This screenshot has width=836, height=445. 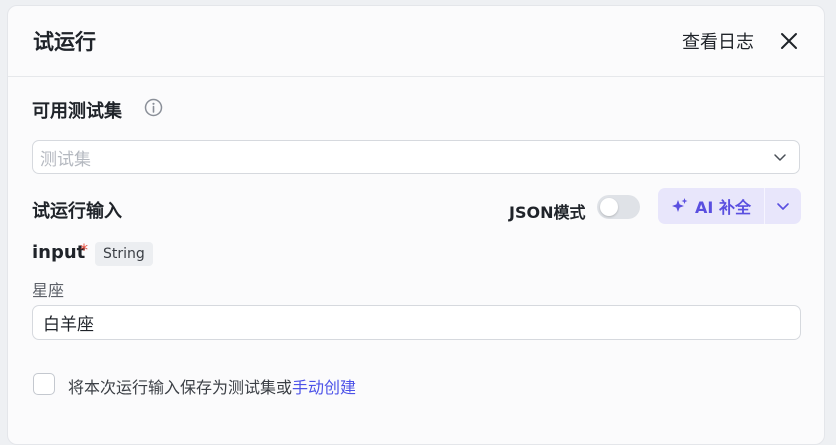 I want to click on param-input: 白羊座, so click(x=416, y=322).